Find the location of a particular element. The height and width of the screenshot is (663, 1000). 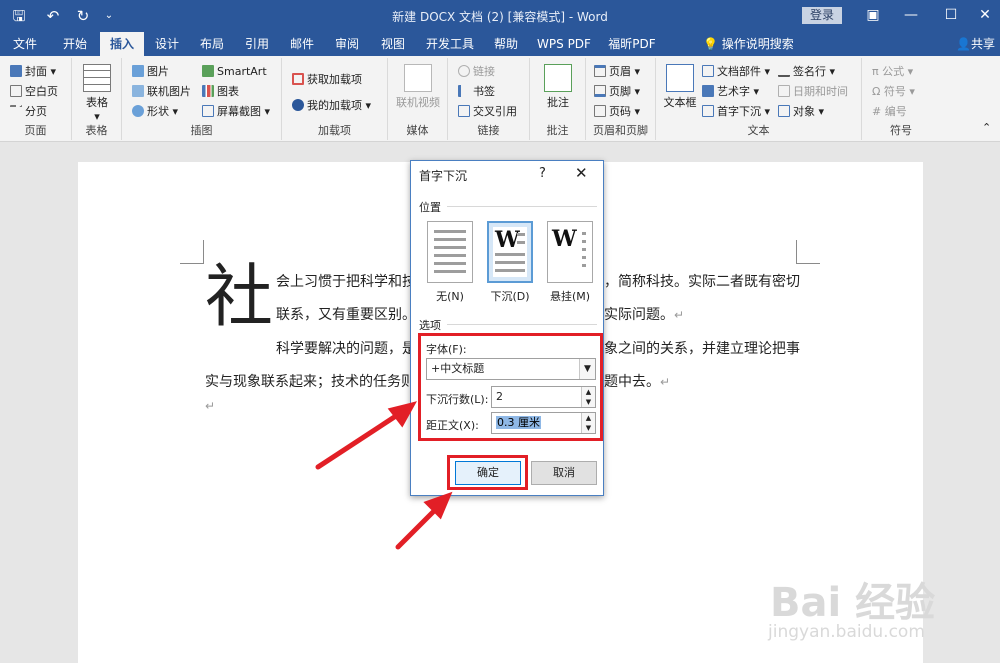

baidu-watermark-logo: Bai 经验 is located at coordinates (853, 603).